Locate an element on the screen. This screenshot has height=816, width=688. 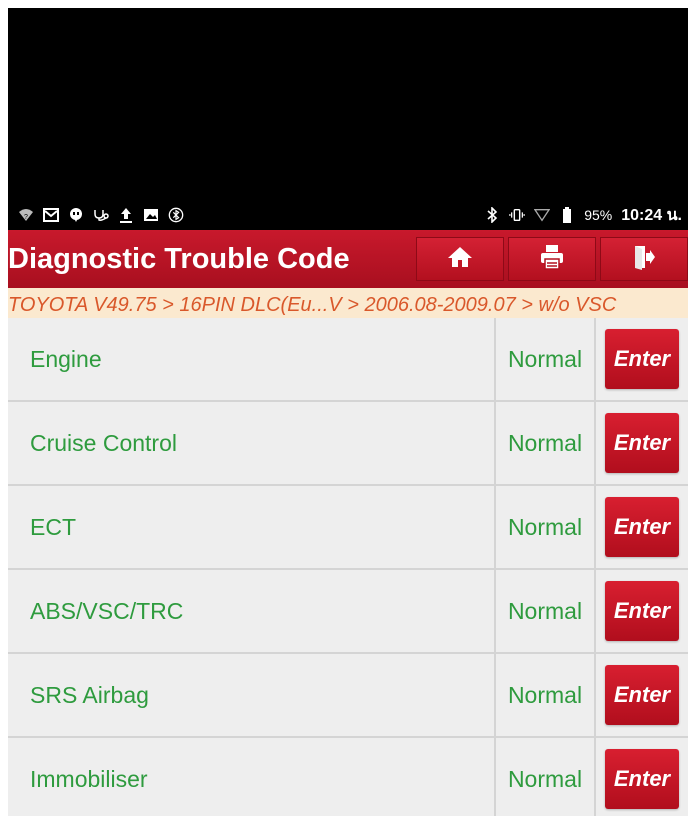
enter-button-cruise-control: Enter is located at coordinates (642, 443).